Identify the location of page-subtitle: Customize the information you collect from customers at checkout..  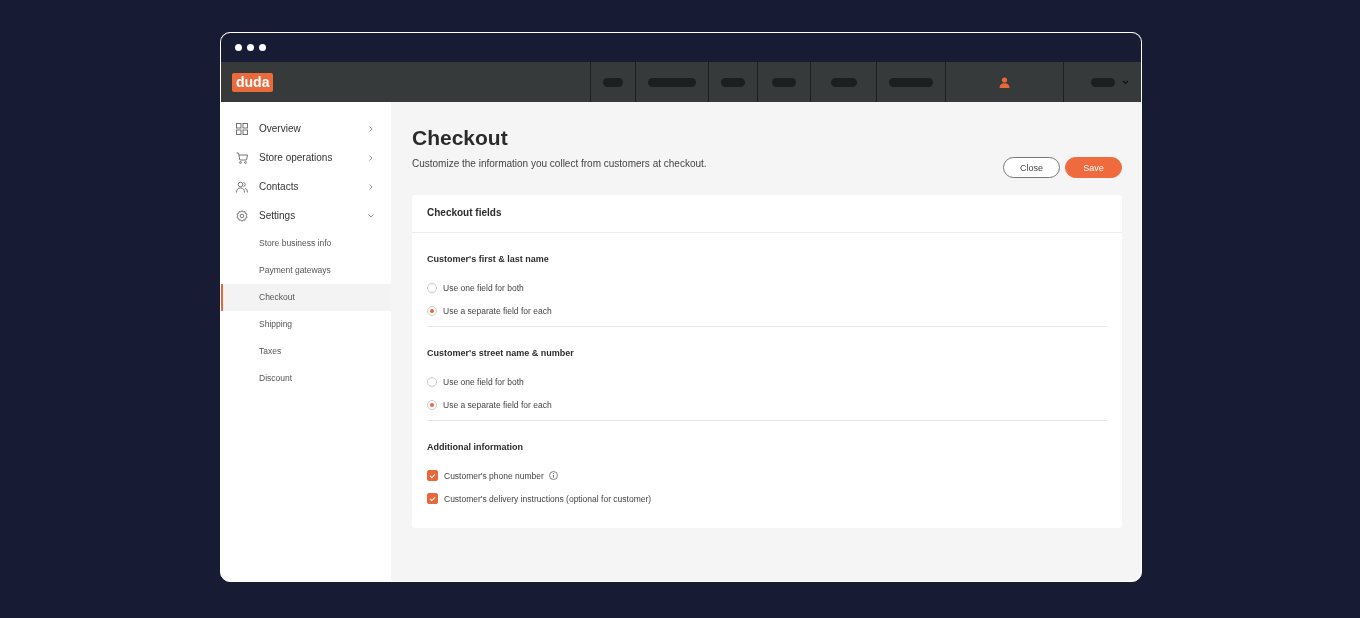
(559, 163).